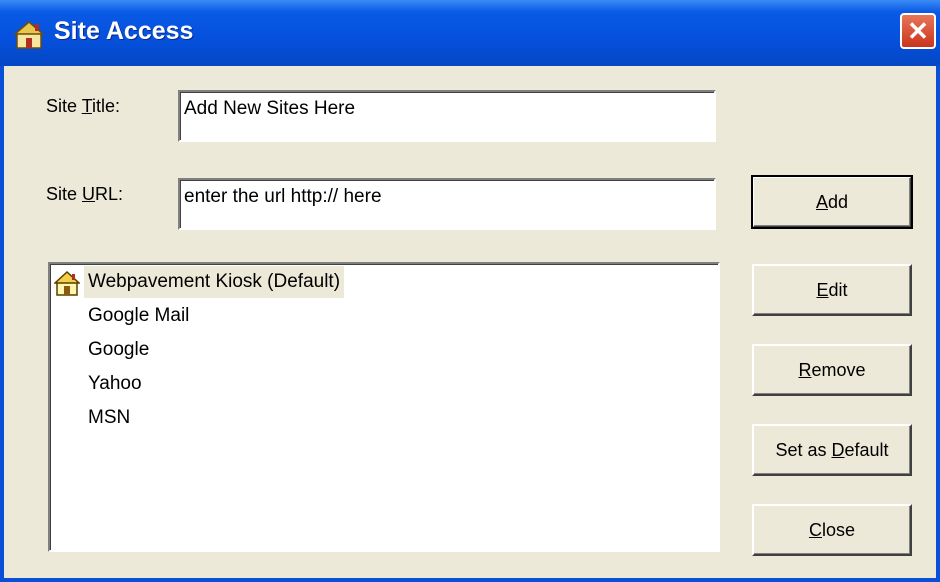 The image size is (940, 582). What do you see at coordinates (115, 383) in the screenshot?
I see `list-item-label: Yahoo` at bounding box center [115, 383].